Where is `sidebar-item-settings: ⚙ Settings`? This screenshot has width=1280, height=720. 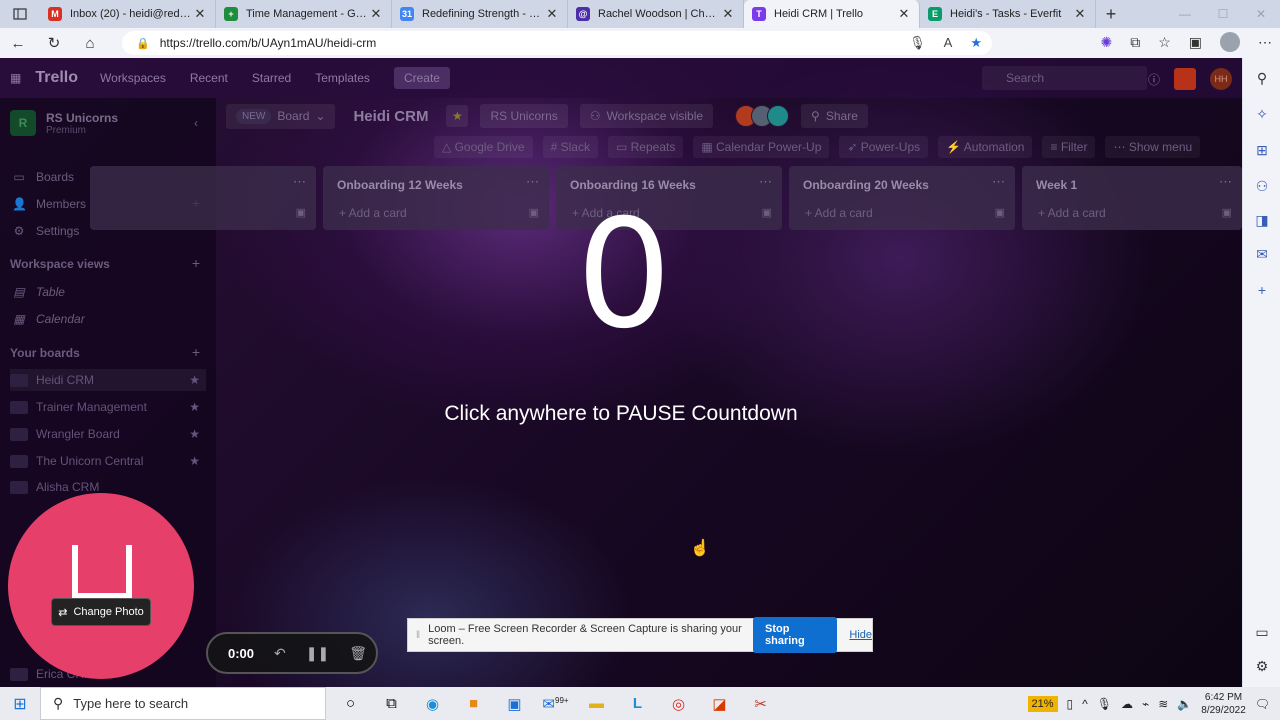 sidebar-item-settings: ⚙ Settings is located at coordinates (46, 231).